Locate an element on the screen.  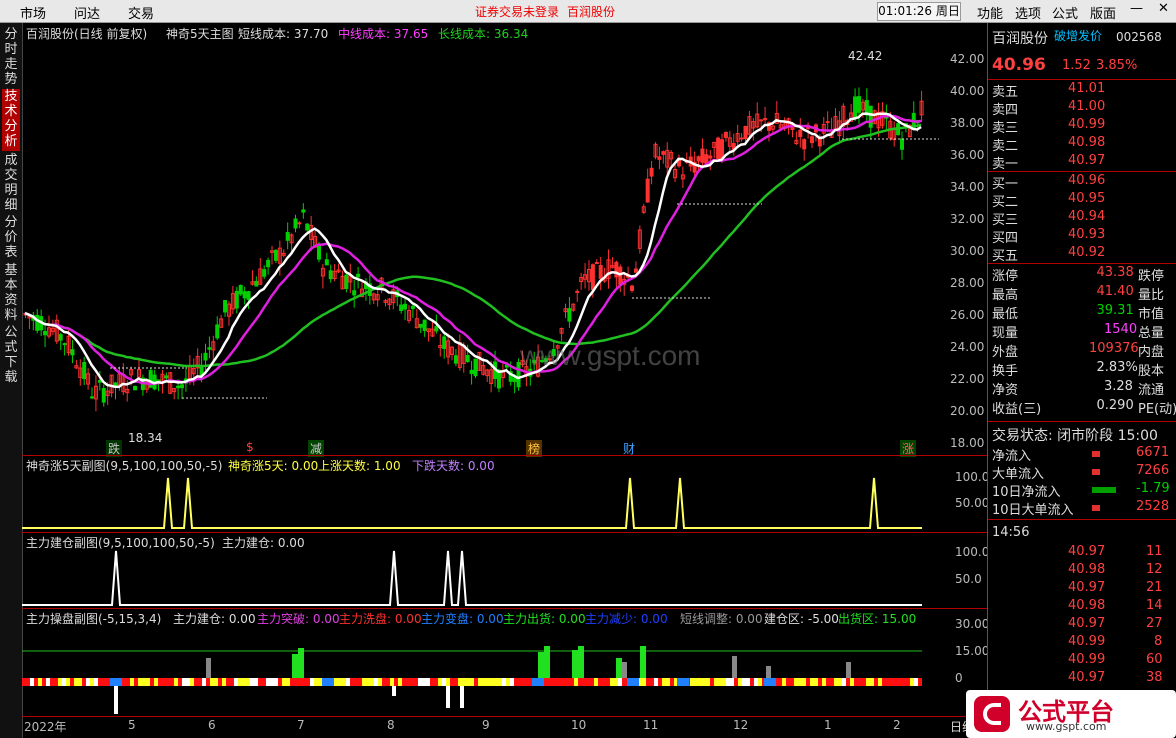
menu-layout: 版面 is located at coordinates (1103, 12).